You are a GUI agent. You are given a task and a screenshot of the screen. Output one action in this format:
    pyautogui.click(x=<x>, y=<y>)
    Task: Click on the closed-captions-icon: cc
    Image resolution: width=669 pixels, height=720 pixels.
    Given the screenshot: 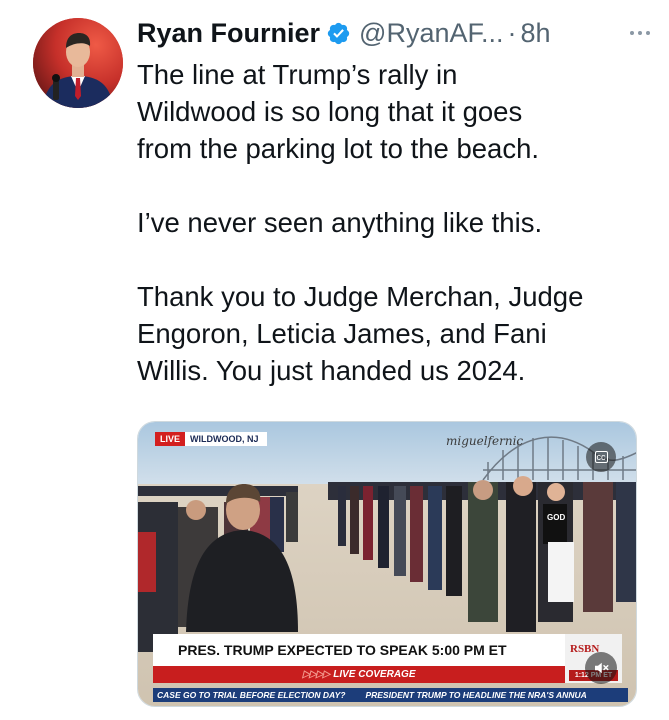 What is the action you would take?
    pyautogui.click(x=601, y=457)
    